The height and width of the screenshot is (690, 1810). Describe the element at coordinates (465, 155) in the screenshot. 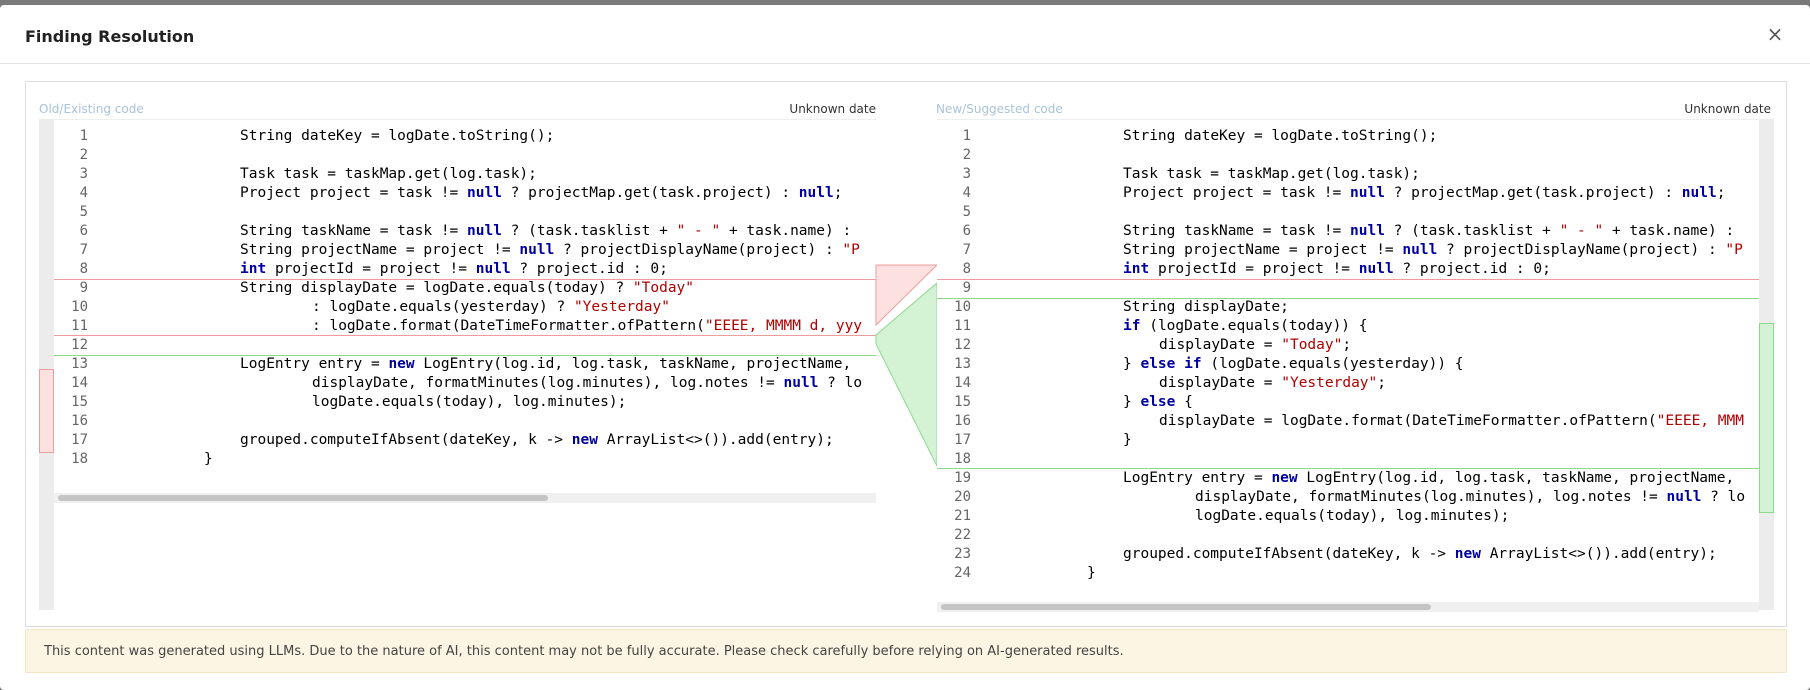

I see `old-code-code-line: 2` at that location.